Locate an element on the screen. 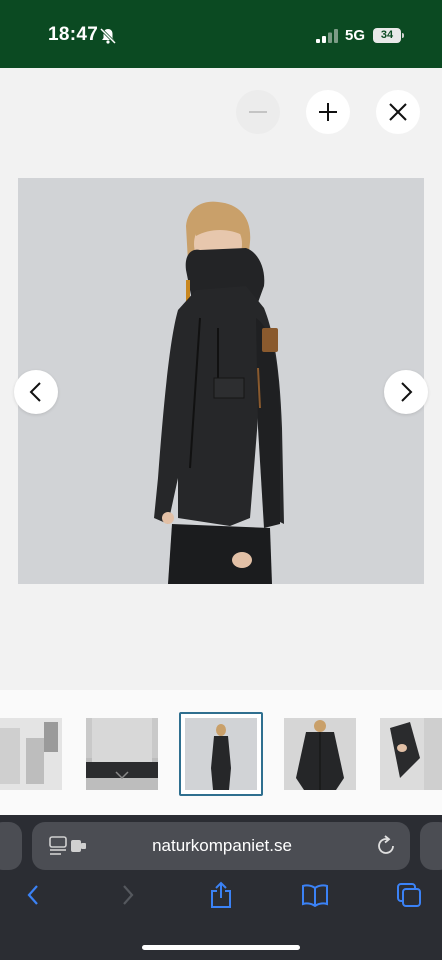 The width and height of the screenshot is (442, 960). bookmarks-icon is located at coordinates (315, 895).